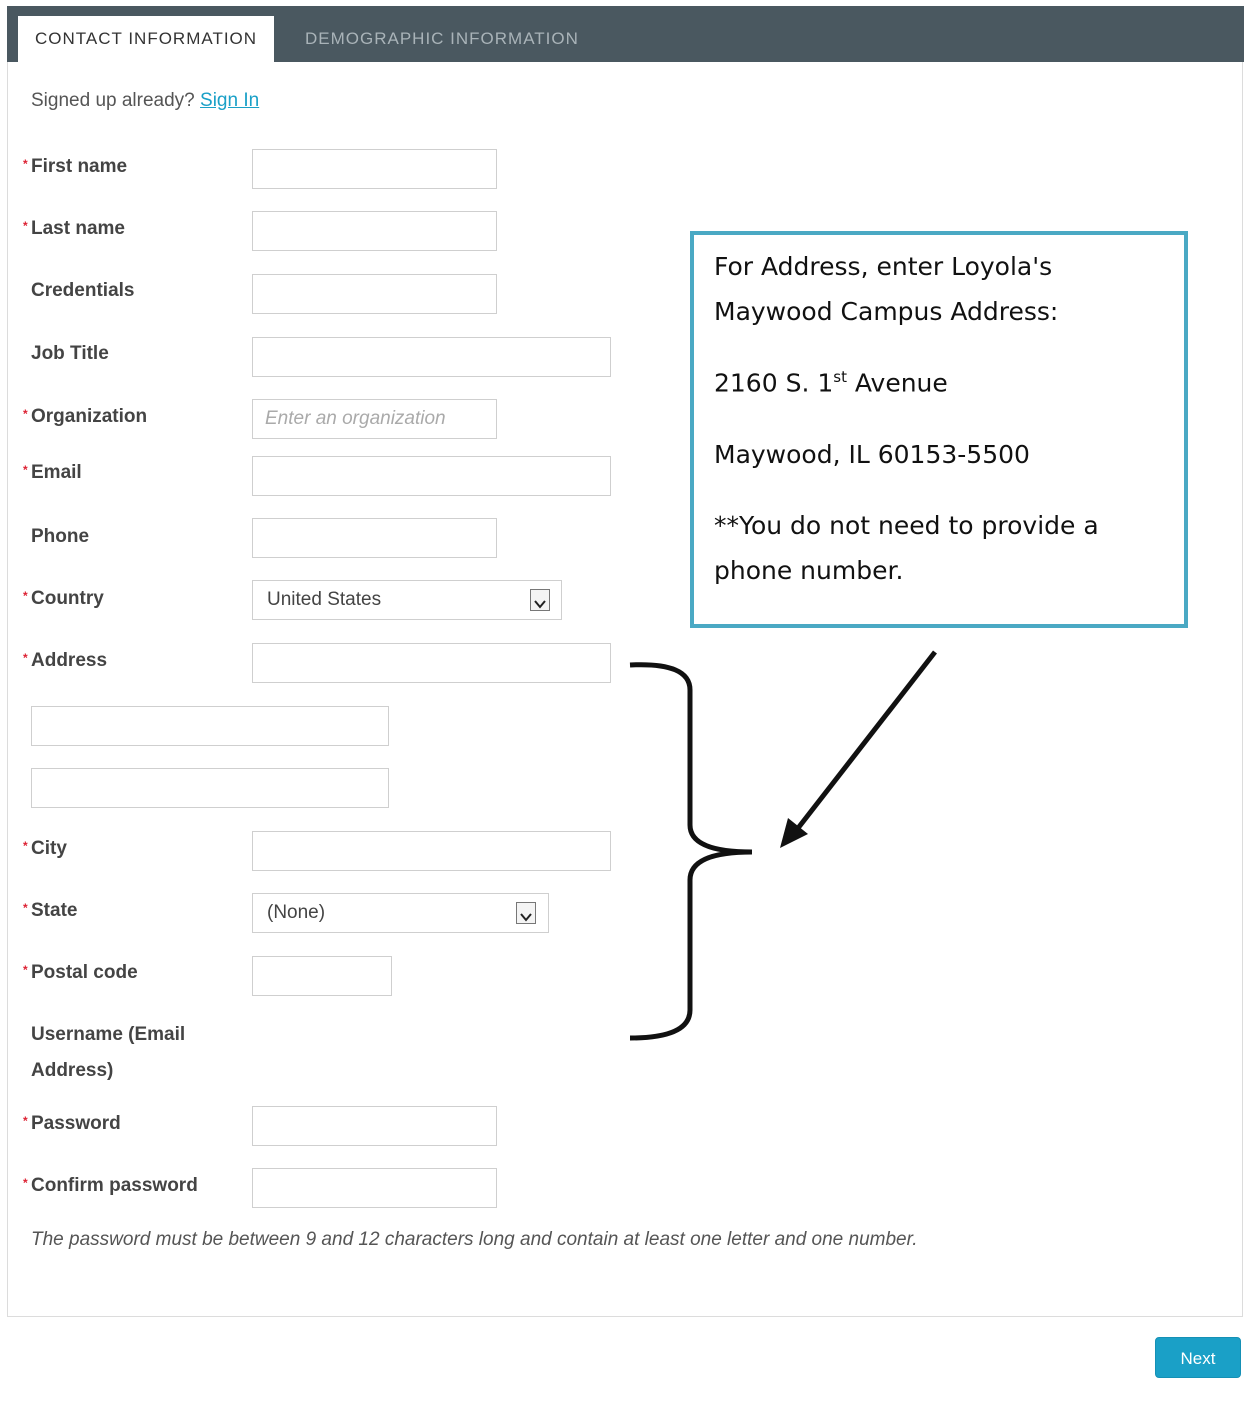  Describe the element at coordinates (897, 383) in the screenshot. I see `callout-street-suffix: Avenue` at that location.